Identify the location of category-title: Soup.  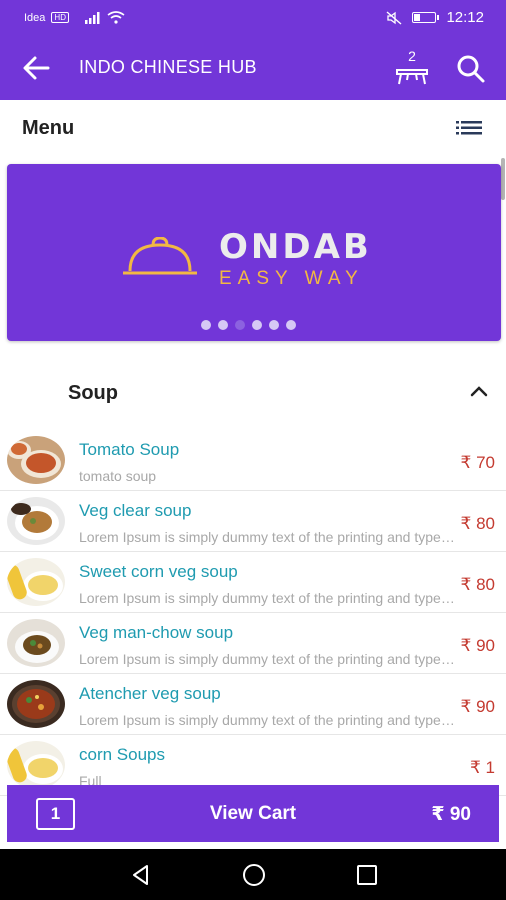
(93, 393).